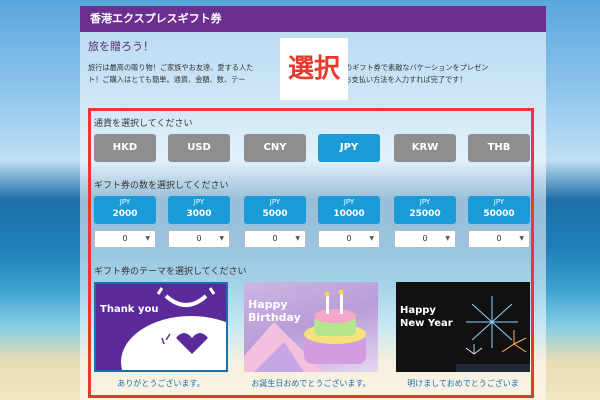 Image resolution: width=600 pixels, height=400 pixels. I want to click on denomination-50000: JPY 50000, so click(499, 210).